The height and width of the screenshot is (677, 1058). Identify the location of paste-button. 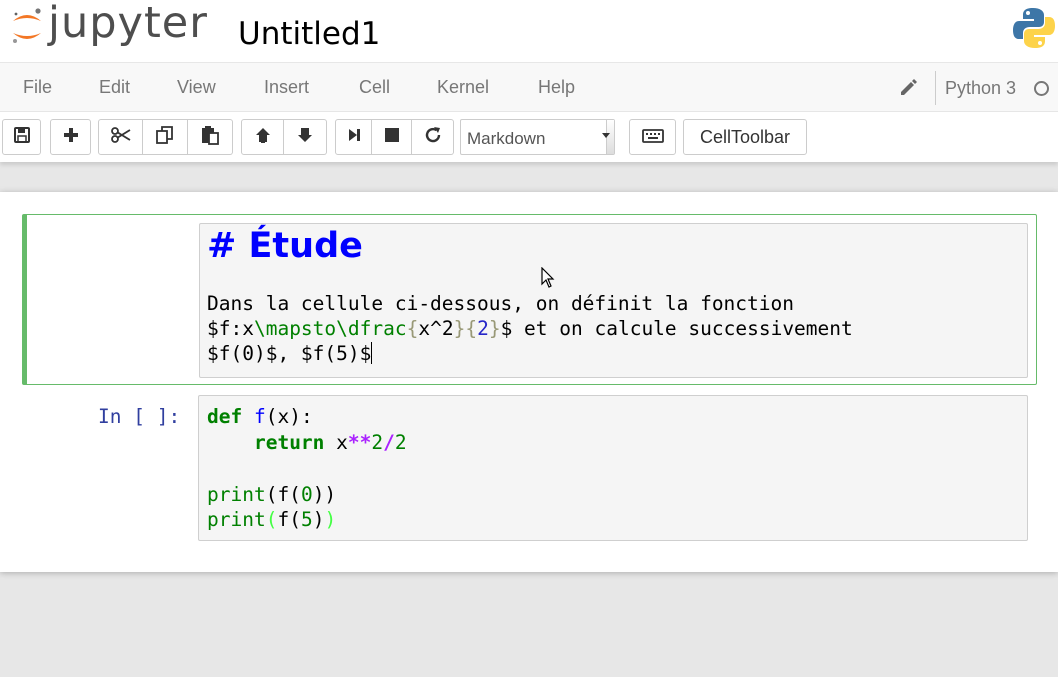
(210, 137).